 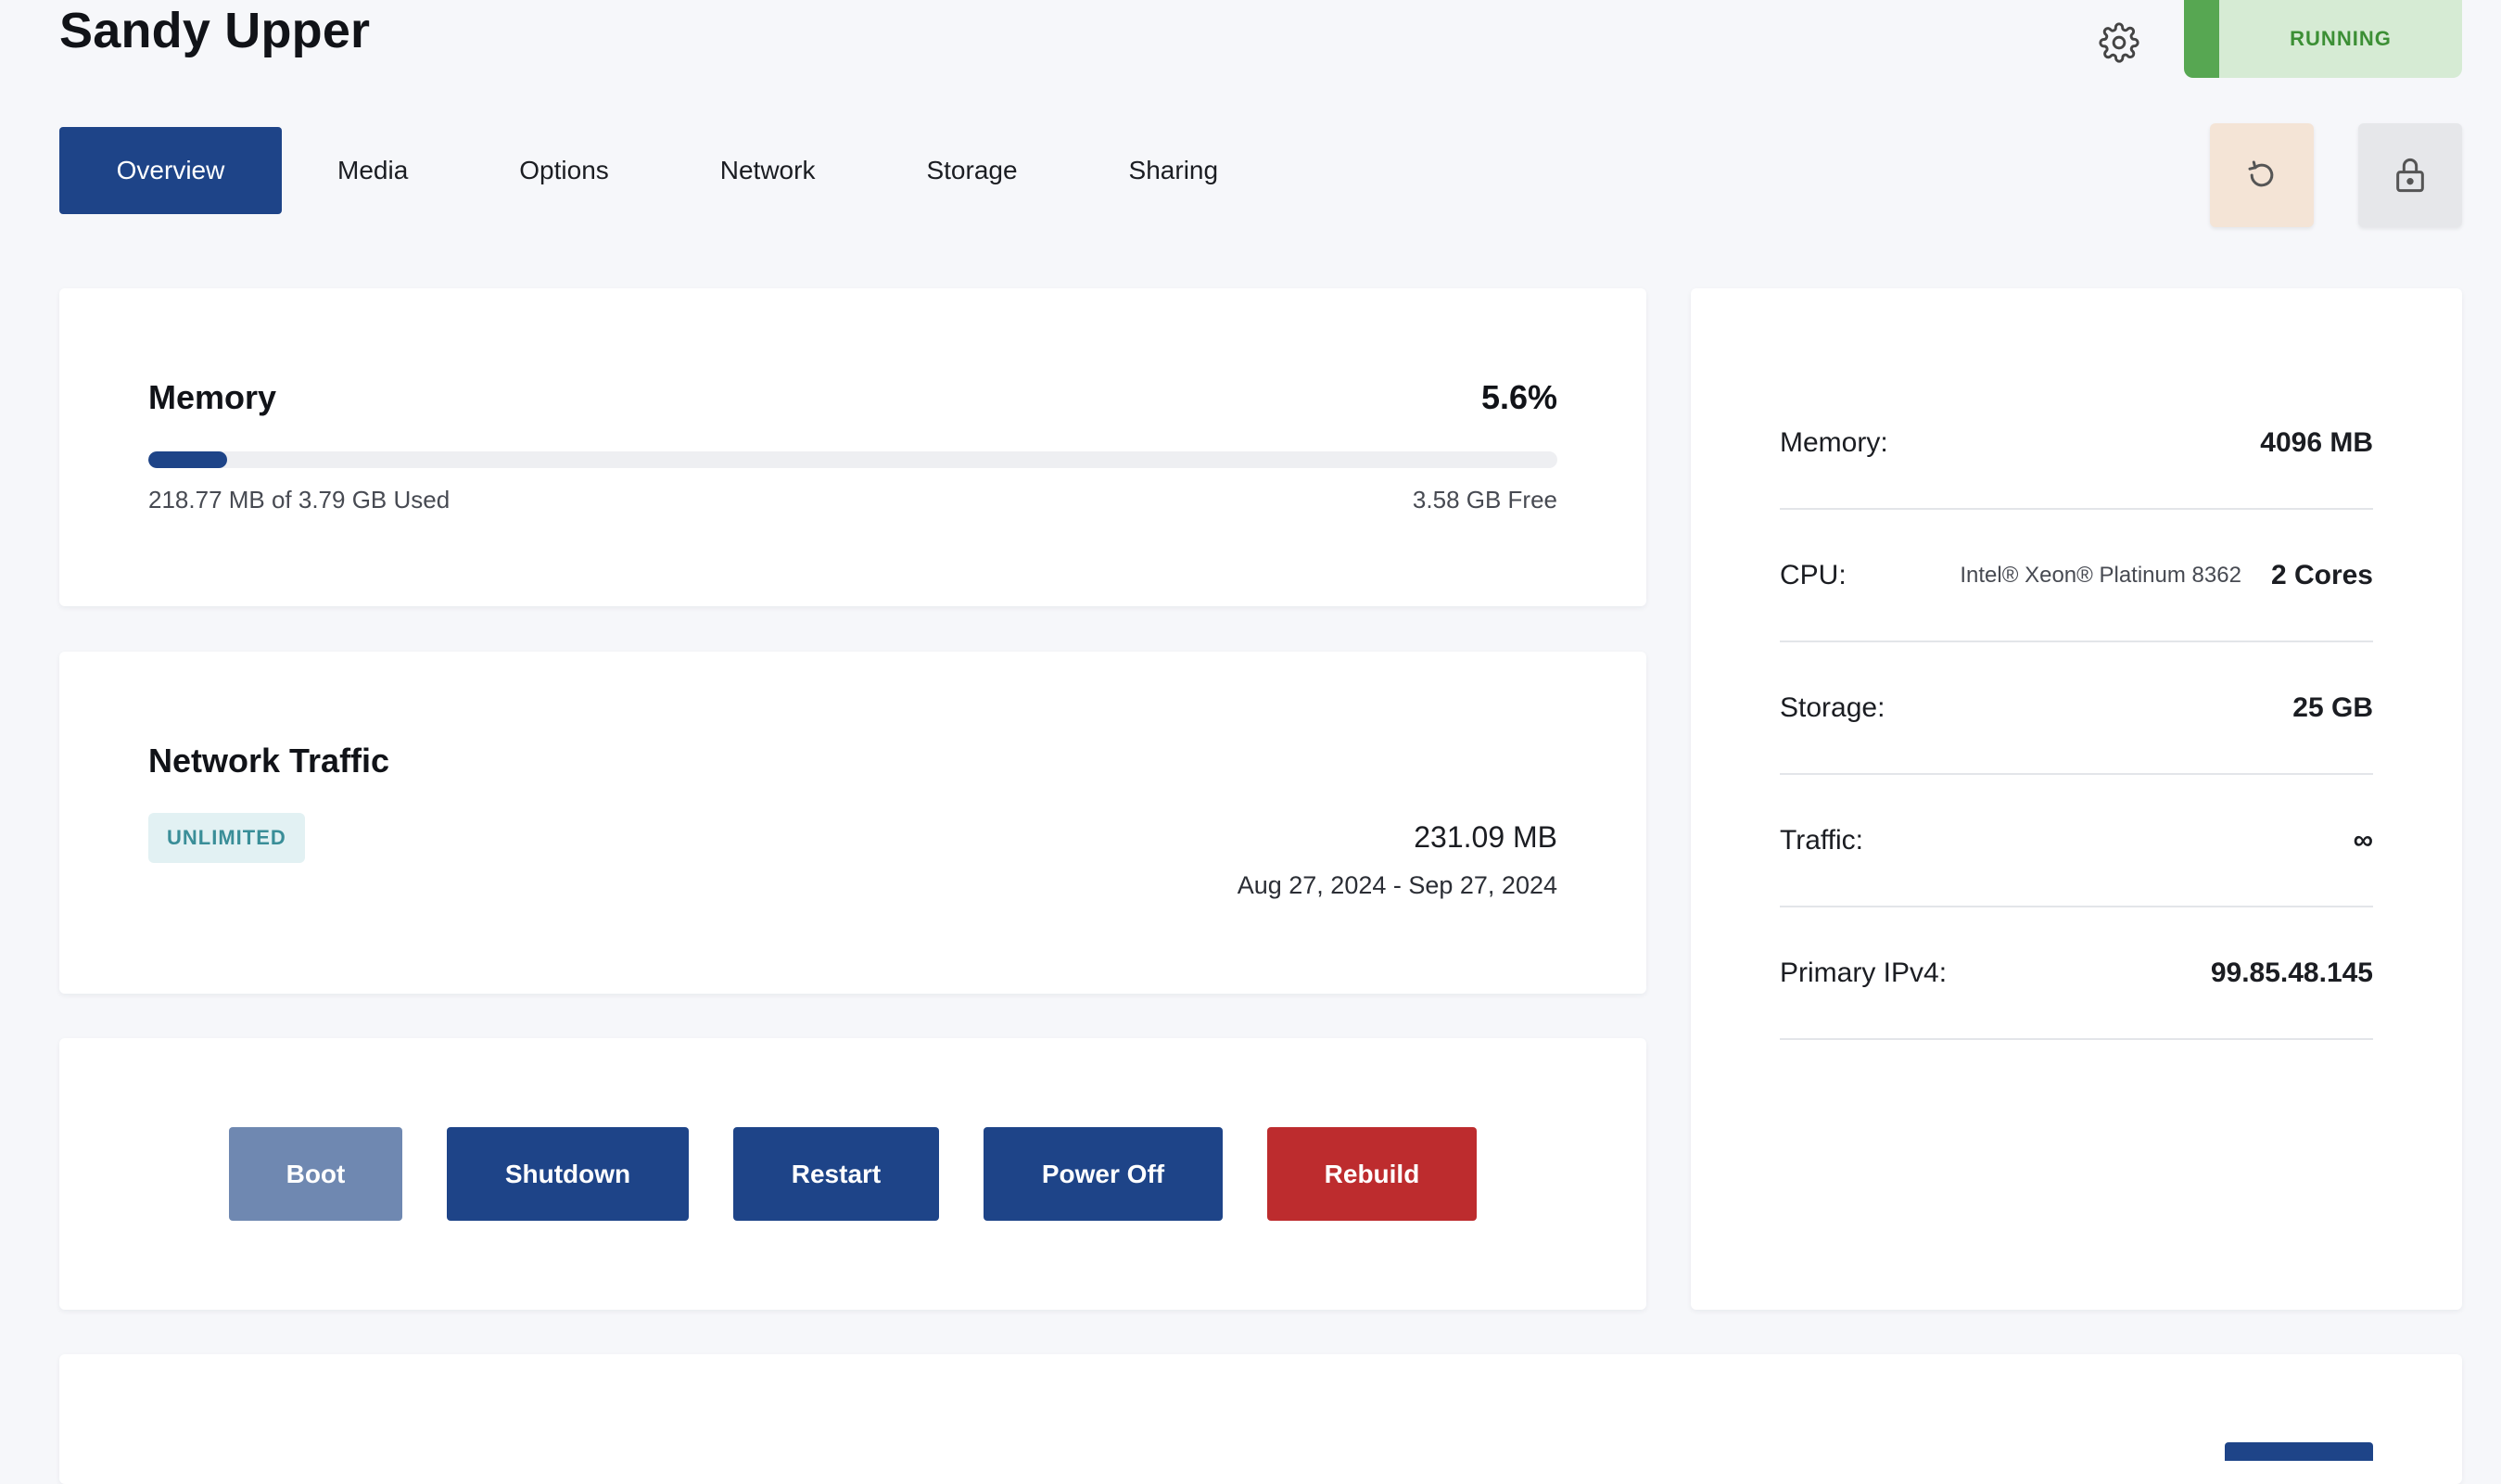 What do you see at coordinates (1372, 1174) in the screenshot?
I see `rebuild-button: Rebuild` at bounding box center [1372, 1174].